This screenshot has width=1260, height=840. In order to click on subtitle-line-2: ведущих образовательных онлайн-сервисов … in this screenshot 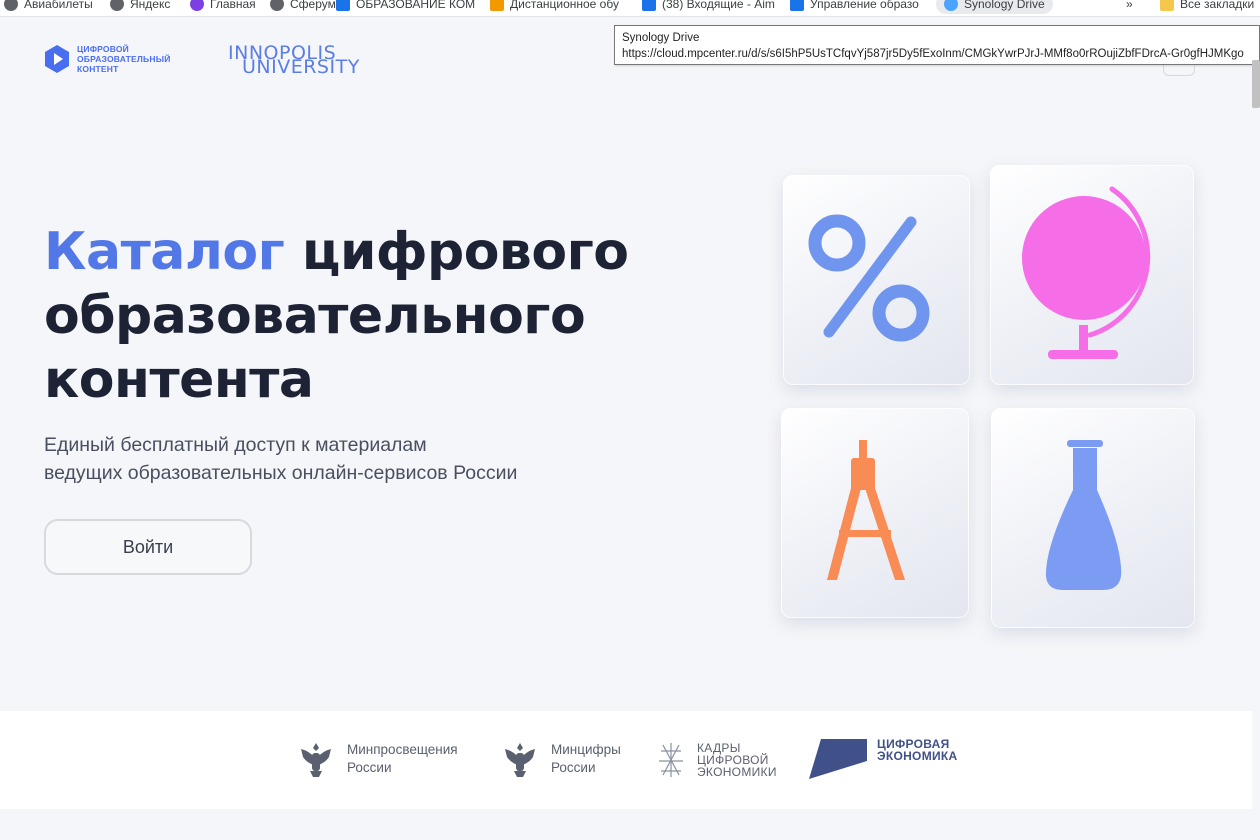, I will do `click(281, 473)`.